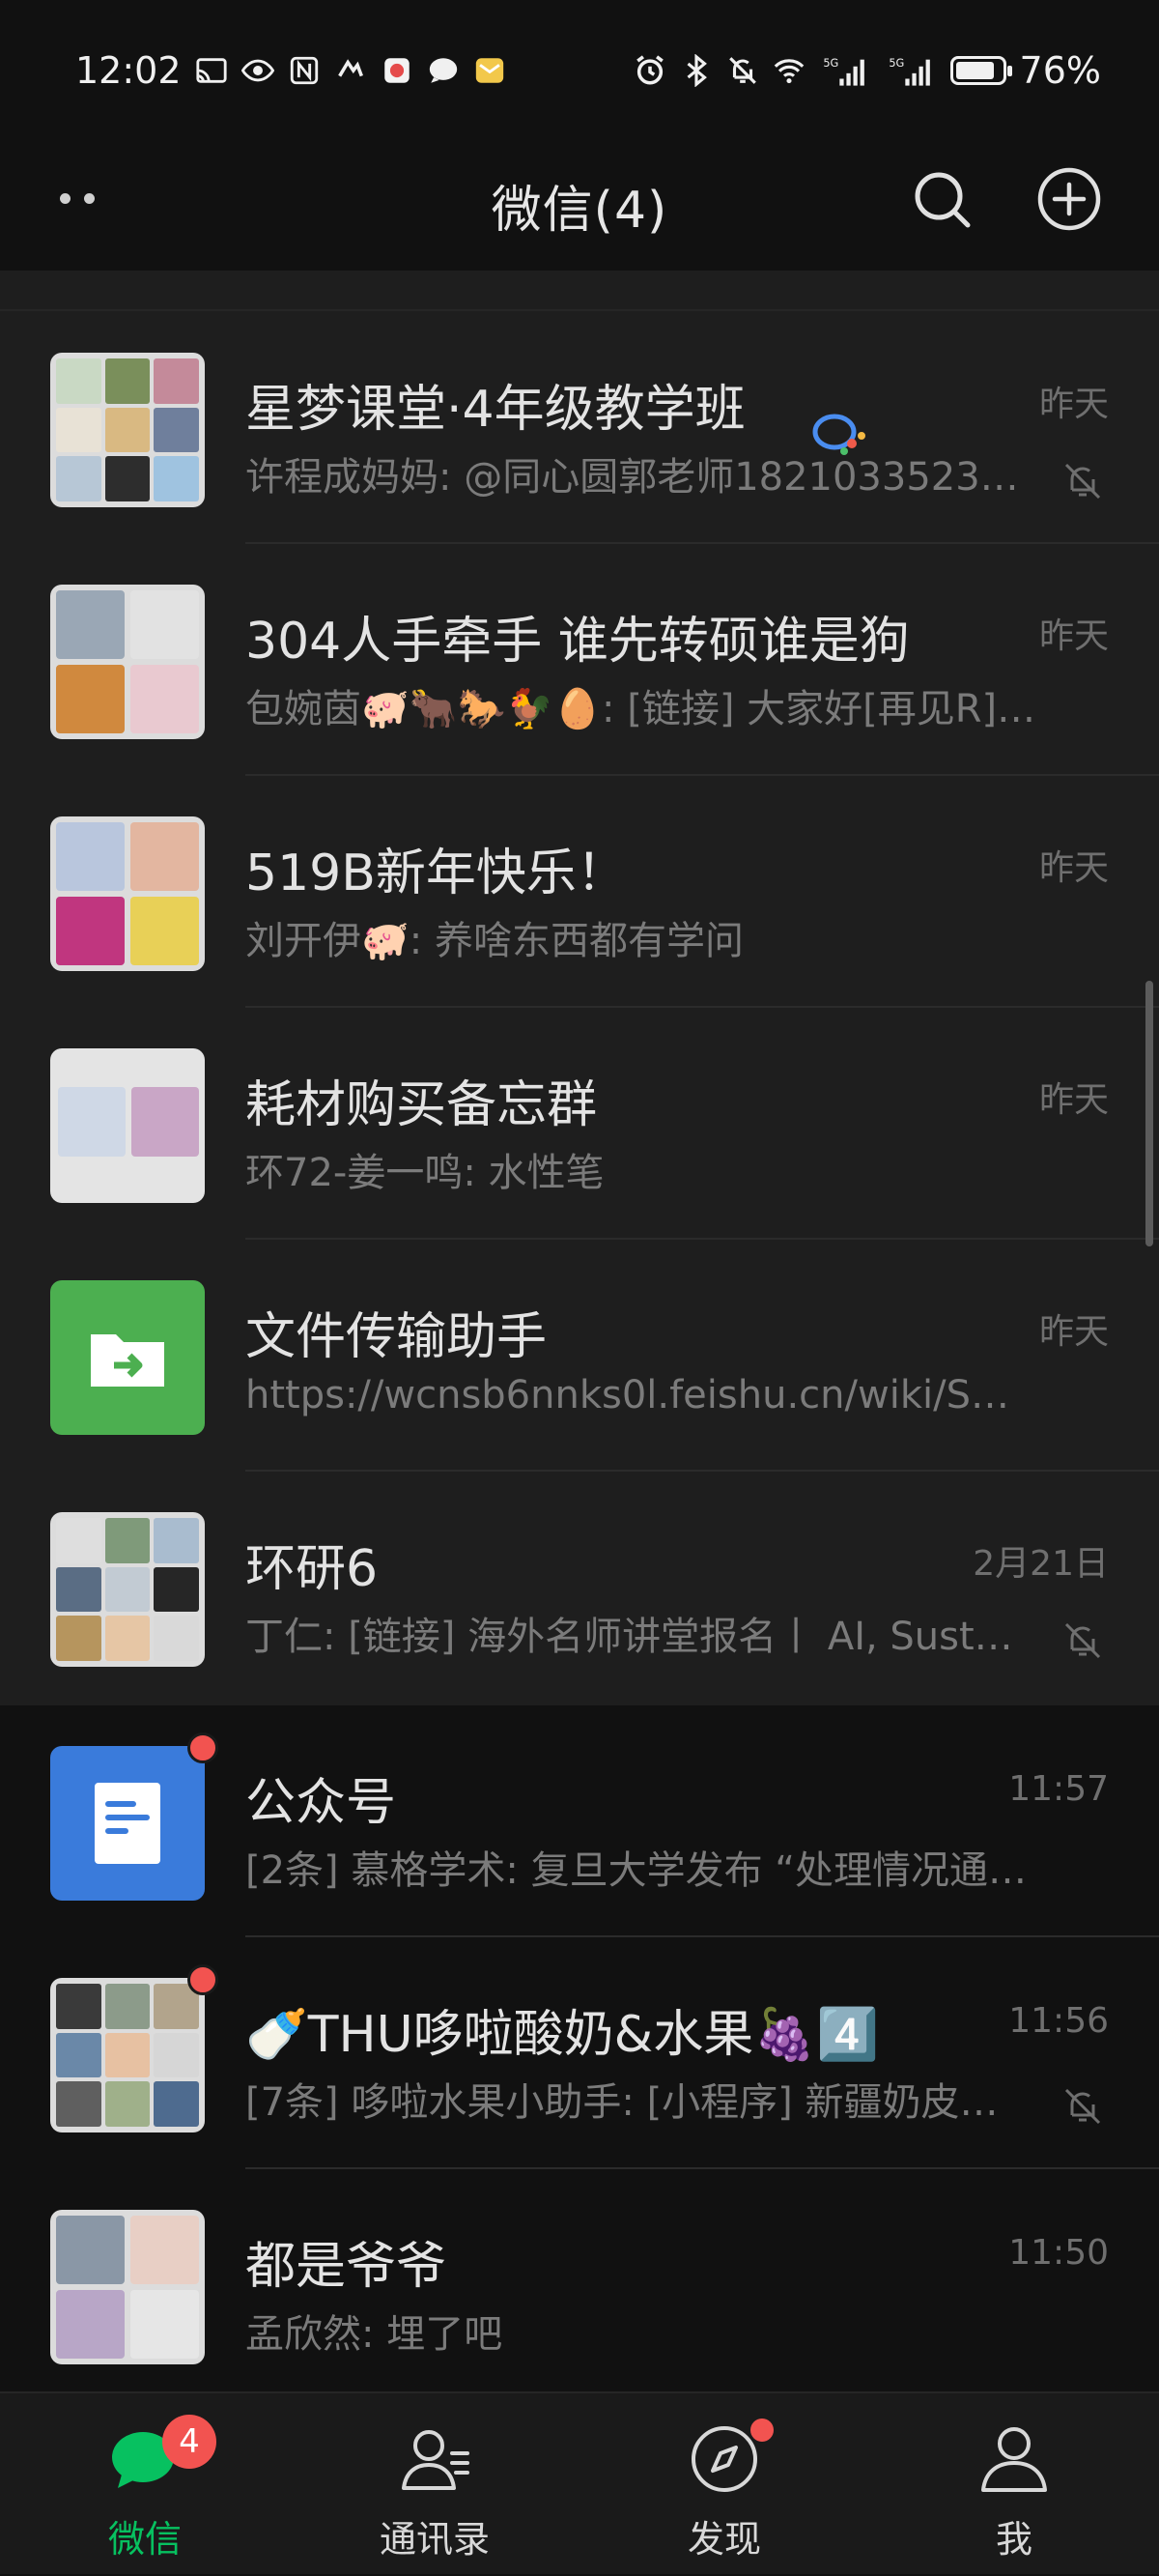 The height and width of the screenshot is (2576, 1159). I want to click on tab-contacts: 通讯录, so click(435, 2485).